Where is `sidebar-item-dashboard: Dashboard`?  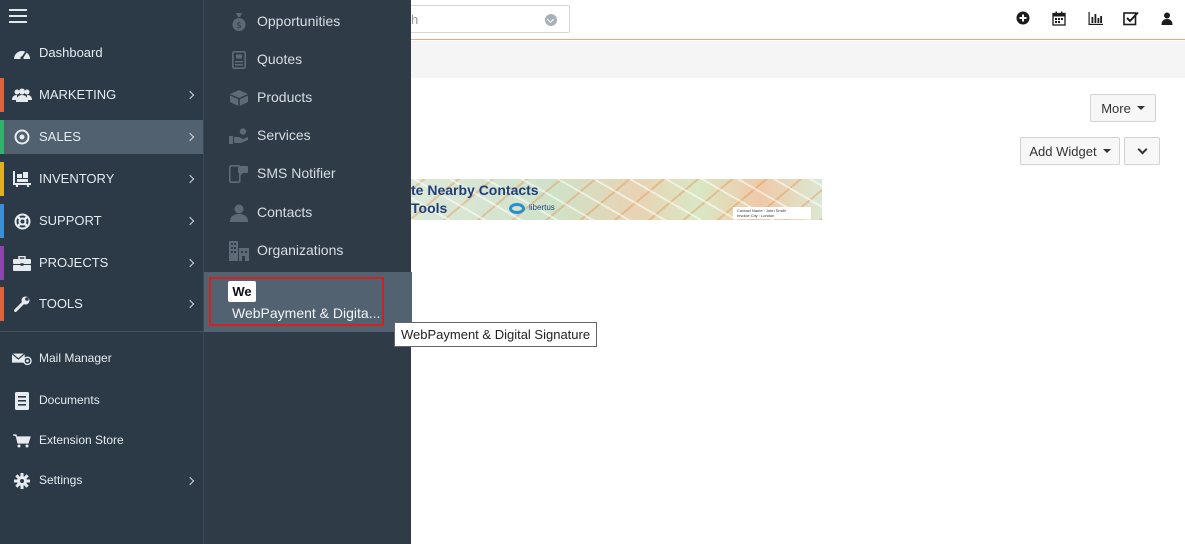
sidebar-item-dashboard: Dashboard is located at coordinates (101, 53).